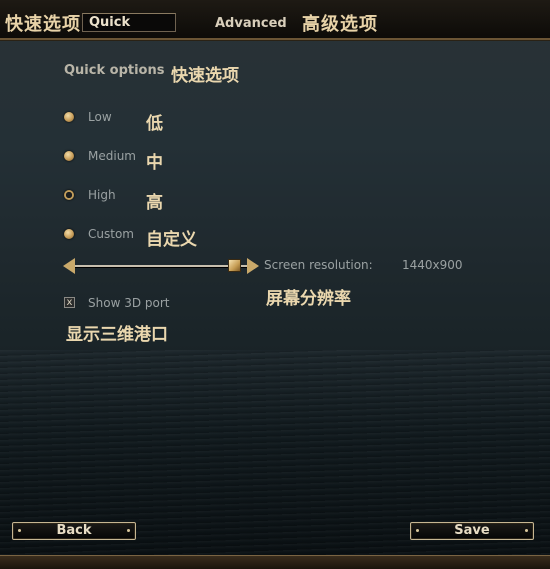  What do you see at coordinates (308, 299) in the screenshot?
I see `screen-resolution-cn-label: 屏幕分辨率` at bounding box center [308, 299].